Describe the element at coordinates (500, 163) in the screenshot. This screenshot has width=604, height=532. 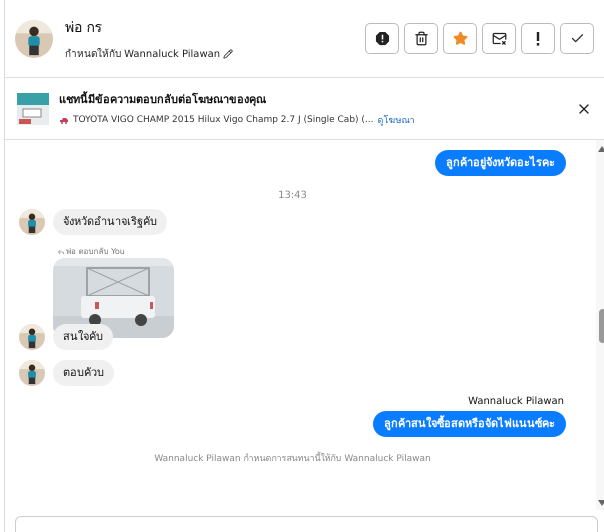
I see `outgoing-message: ลูกค้าอยู่จังหวัดอะไรคะ` at that location.